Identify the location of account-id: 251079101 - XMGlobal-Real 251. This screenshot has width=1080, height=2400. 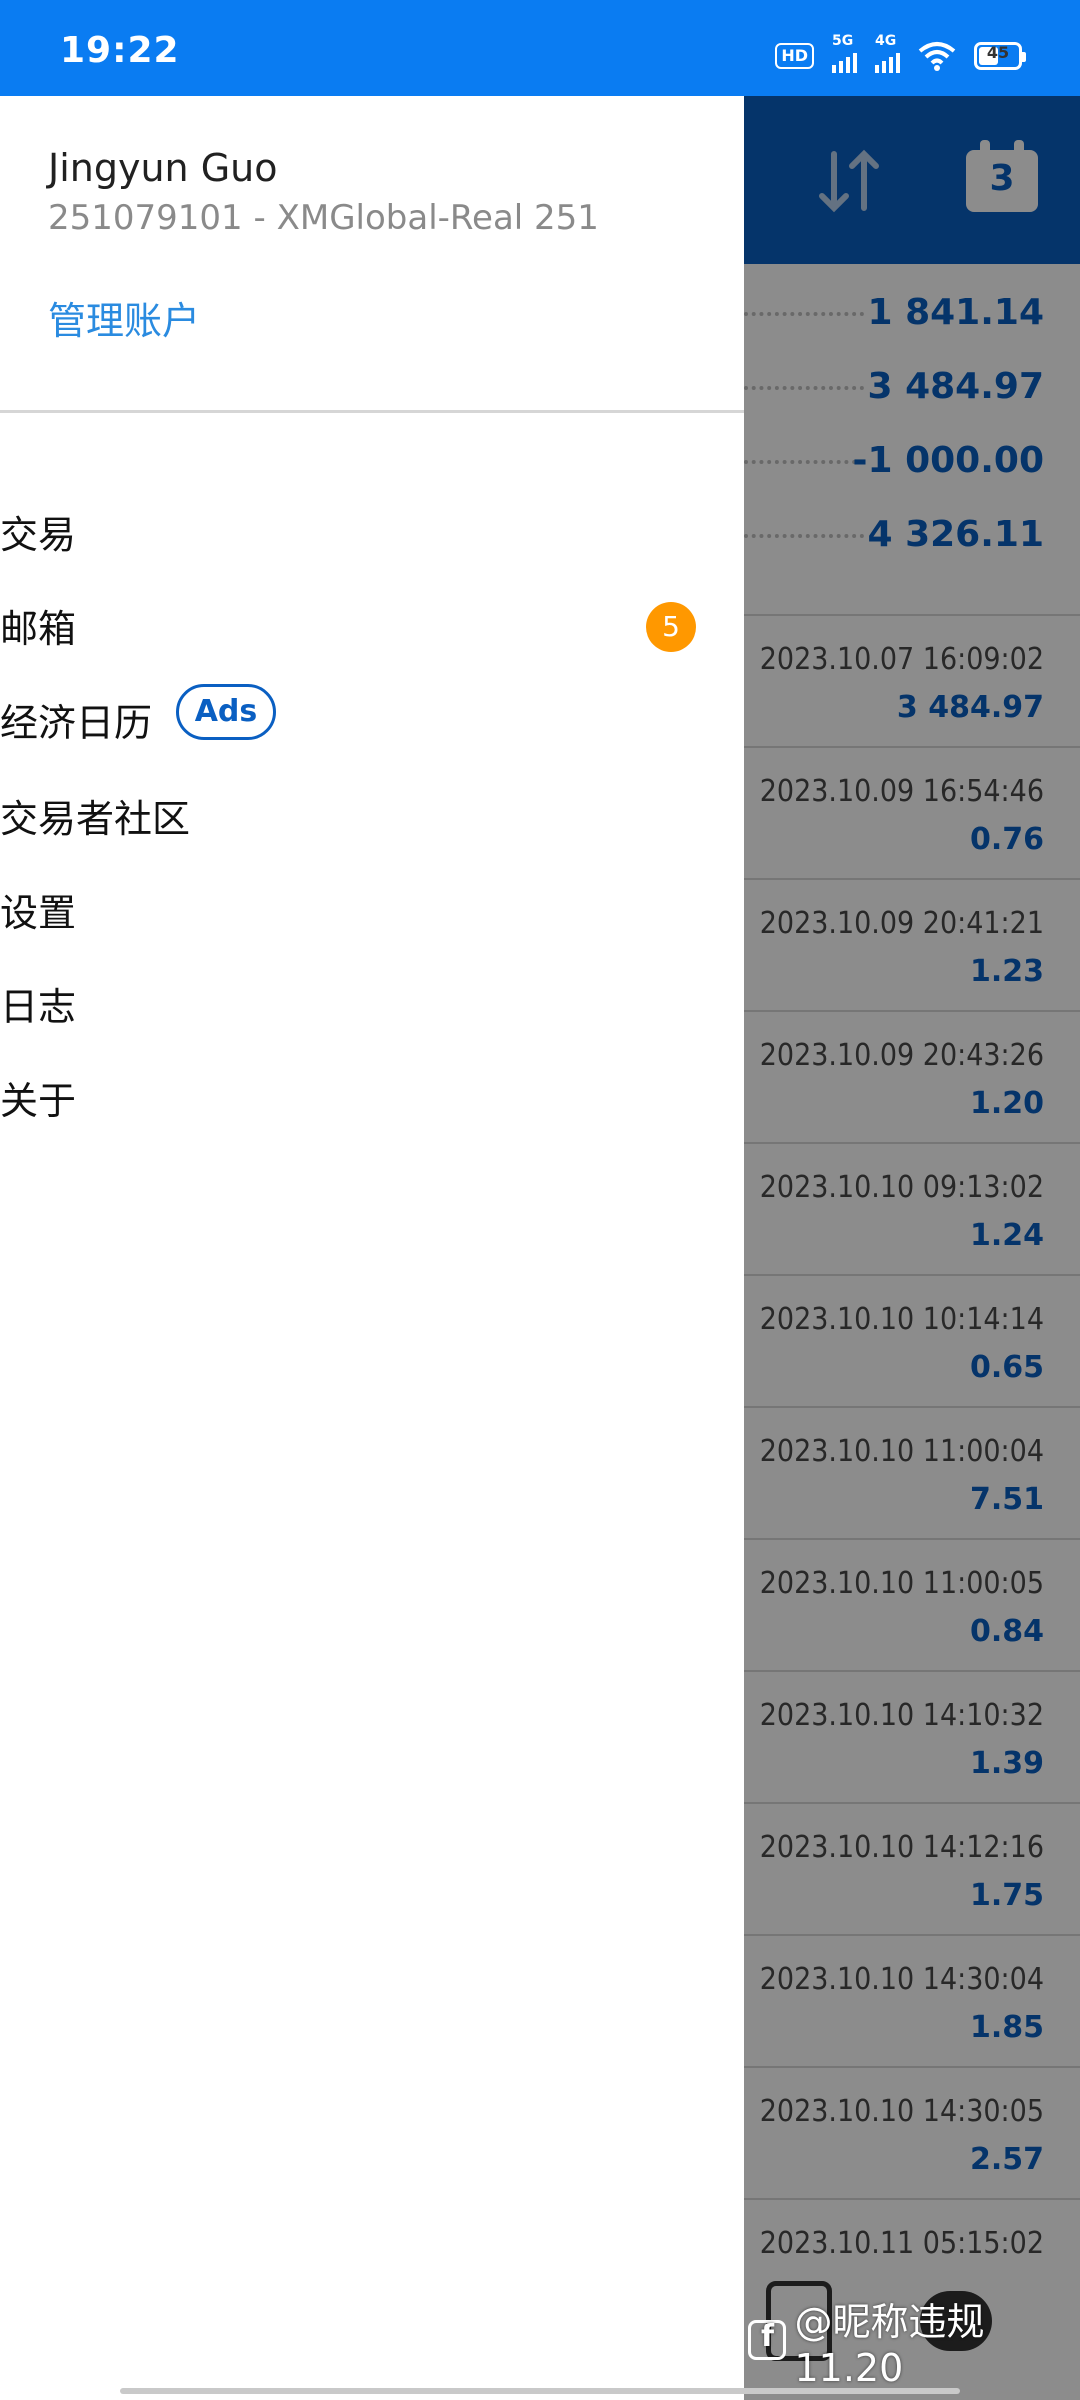
(323, 218).